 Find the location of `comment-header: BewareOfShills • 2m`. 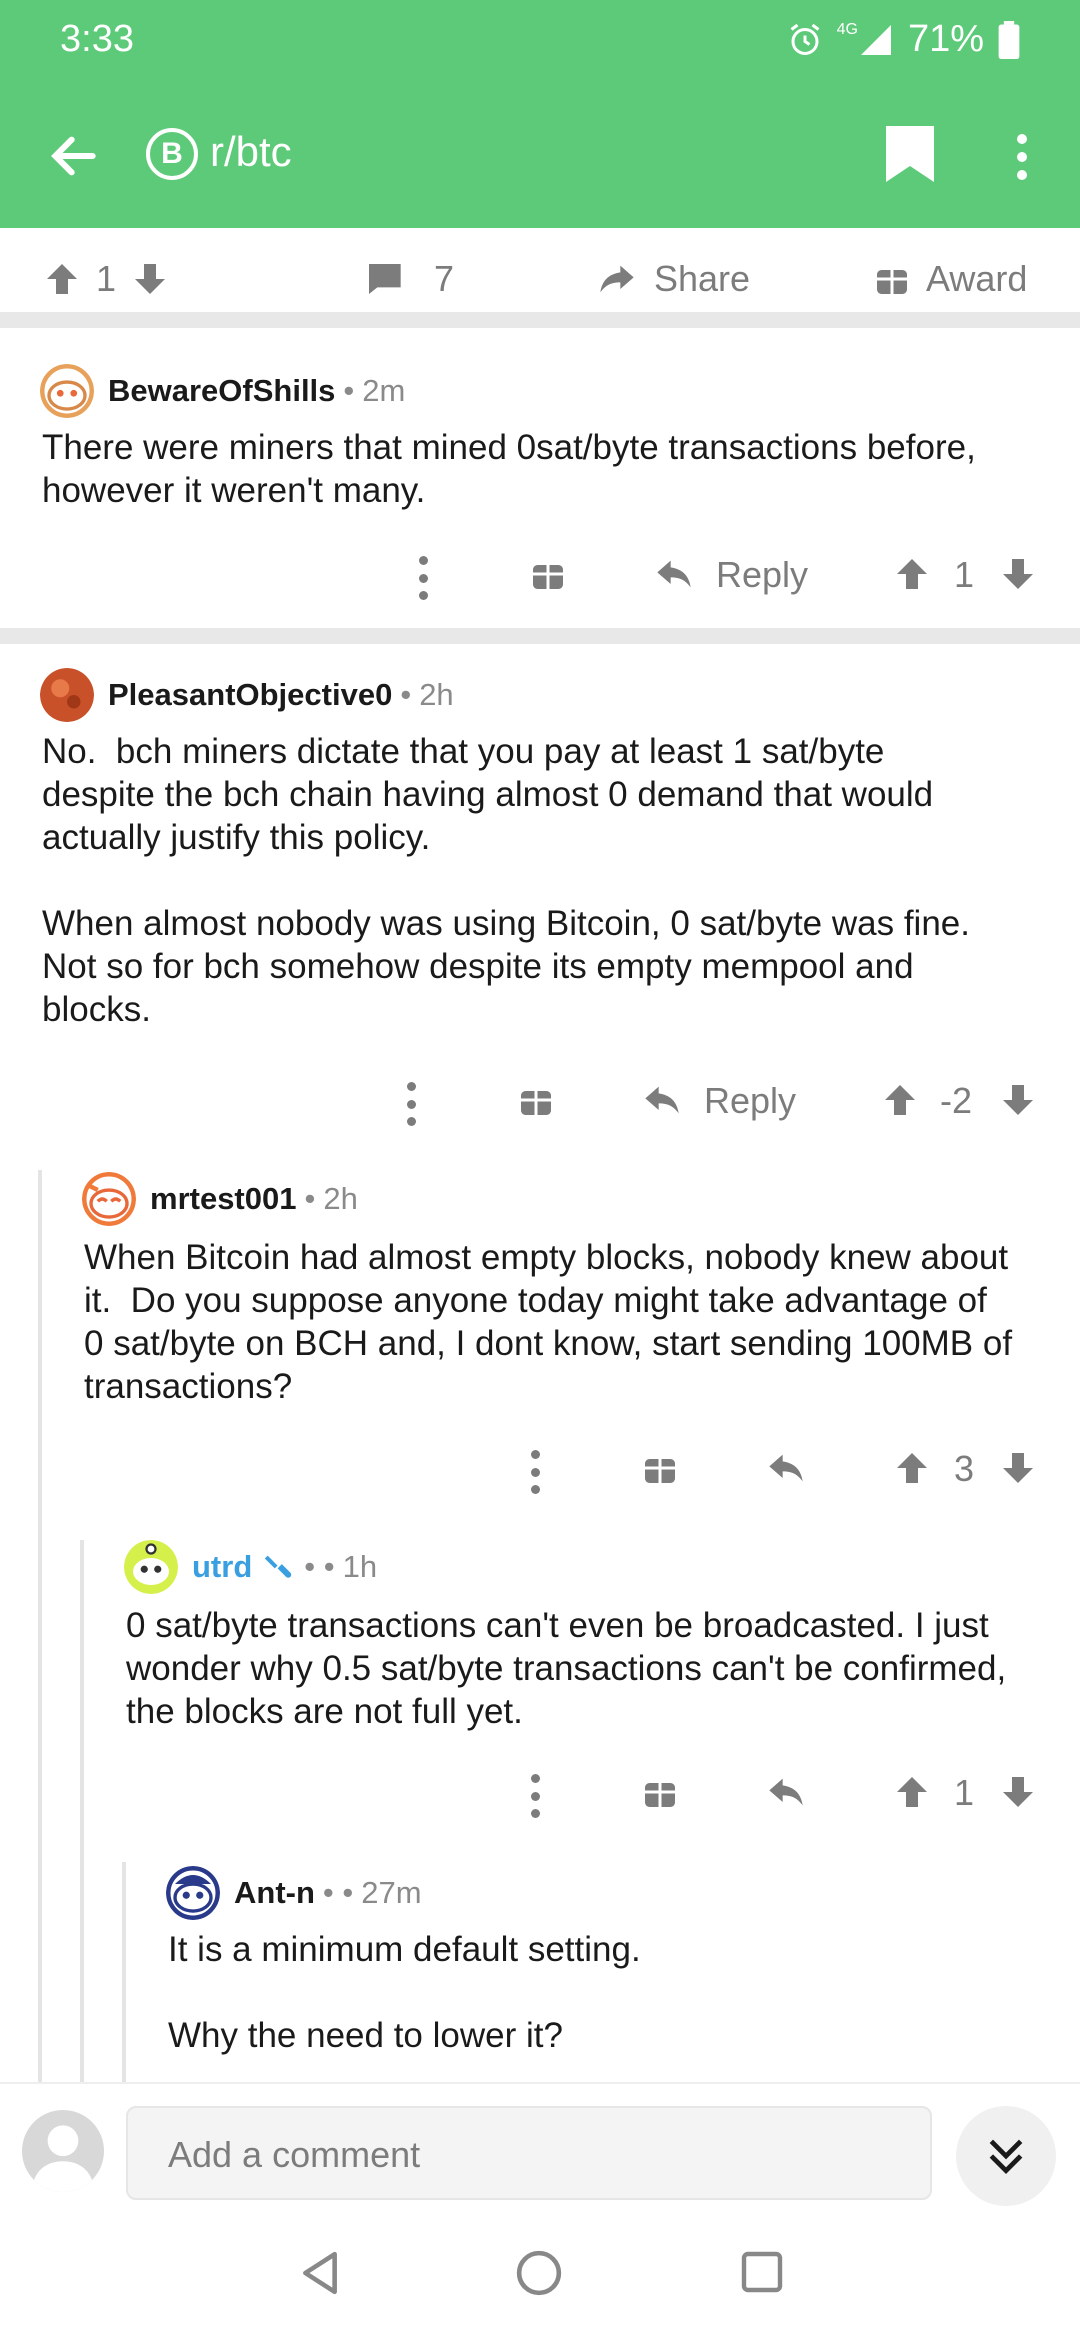

comment-header: BewareOfShills • 2m is located at coordinates (222, 391).